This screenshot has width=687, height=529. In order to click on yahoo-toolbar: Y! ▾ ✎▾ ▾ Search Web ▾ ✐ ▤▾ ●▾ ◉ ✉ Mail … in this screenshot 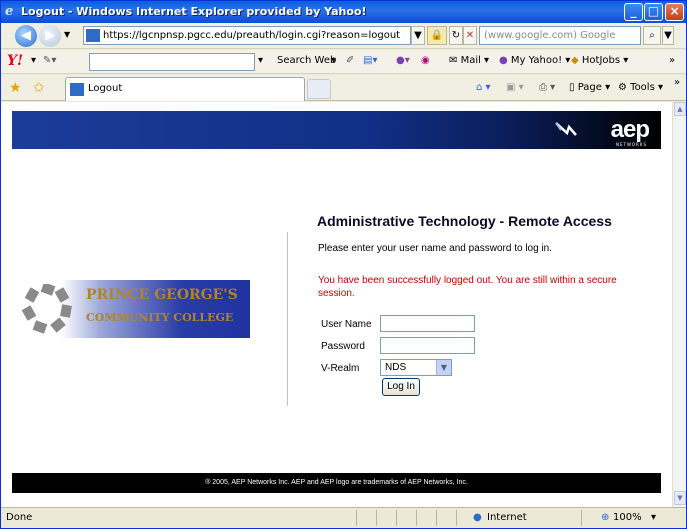, I will do `click(343, 62)`.